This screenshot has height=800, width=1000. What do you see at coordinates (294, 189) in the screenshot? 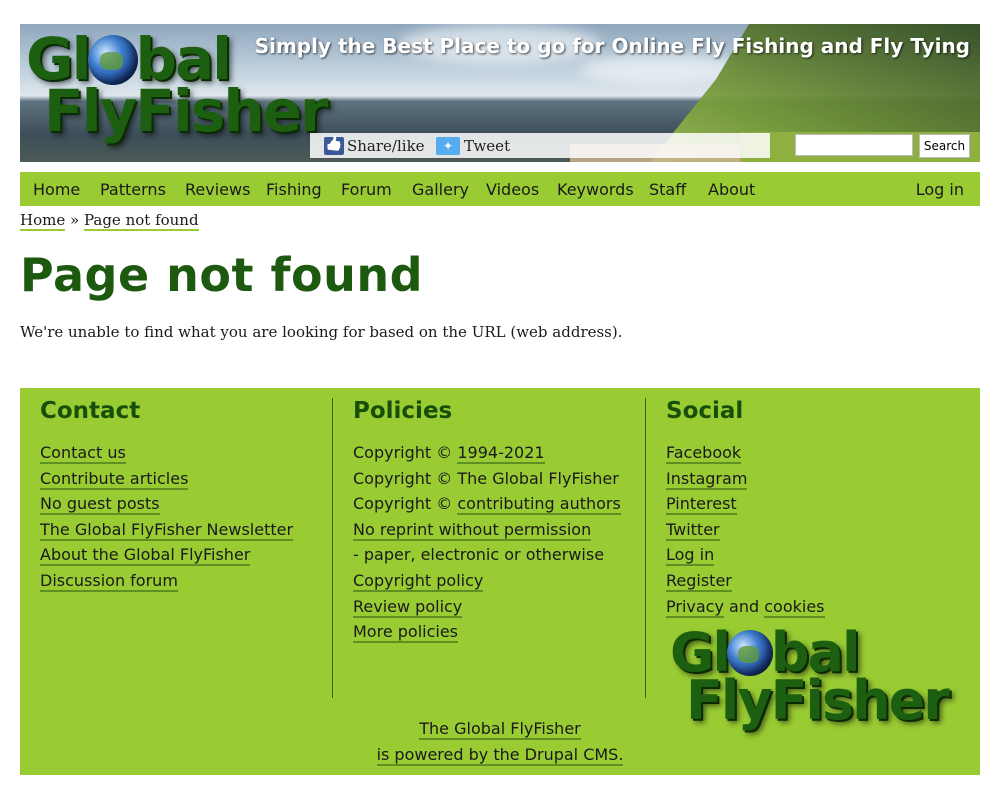
I see `nav-item-fishing: Fishing` at bounding box center [294, 189].